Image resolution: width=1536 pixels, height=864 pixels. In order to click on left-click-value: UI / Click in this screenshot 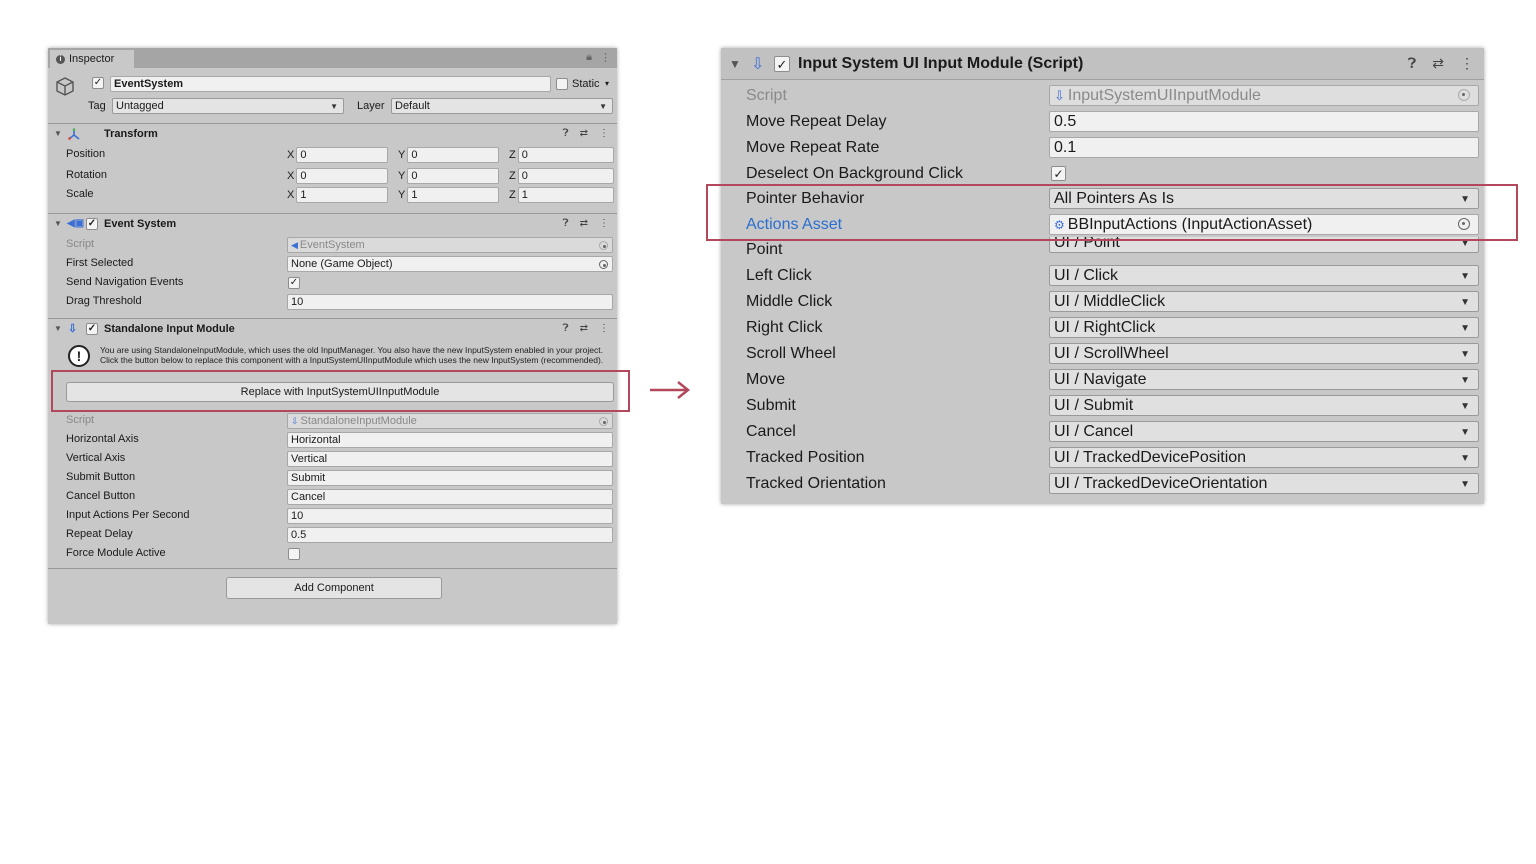, I will do `click(1086, 275)`.